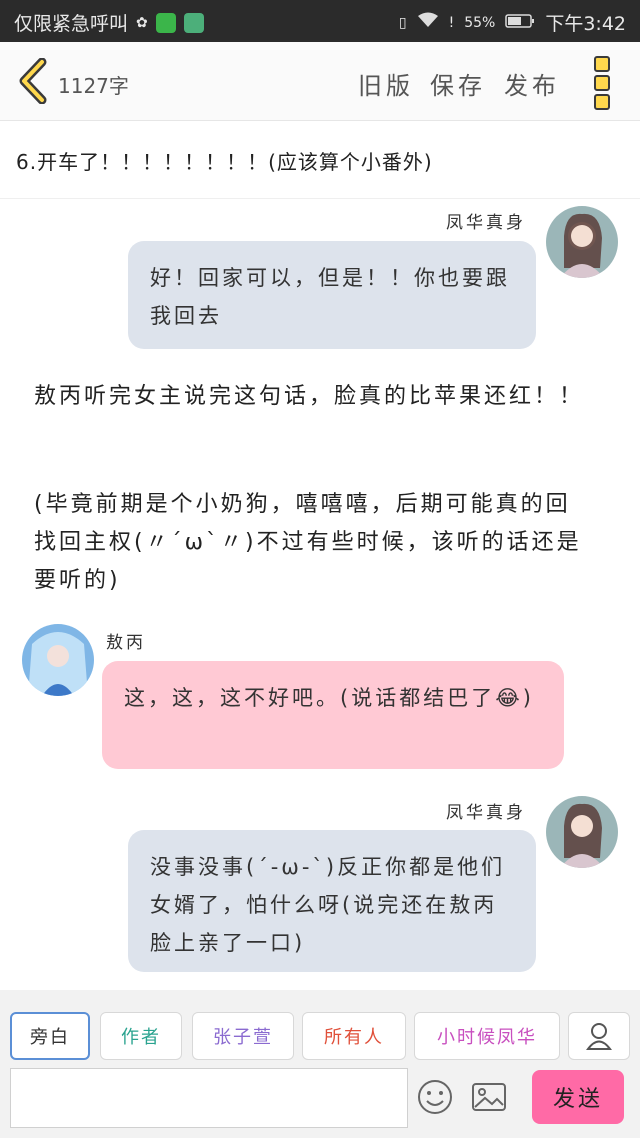 The width and height of the screenshot is (640, 1138). I want to click on clock: 下午3:42, so click(585, 24).